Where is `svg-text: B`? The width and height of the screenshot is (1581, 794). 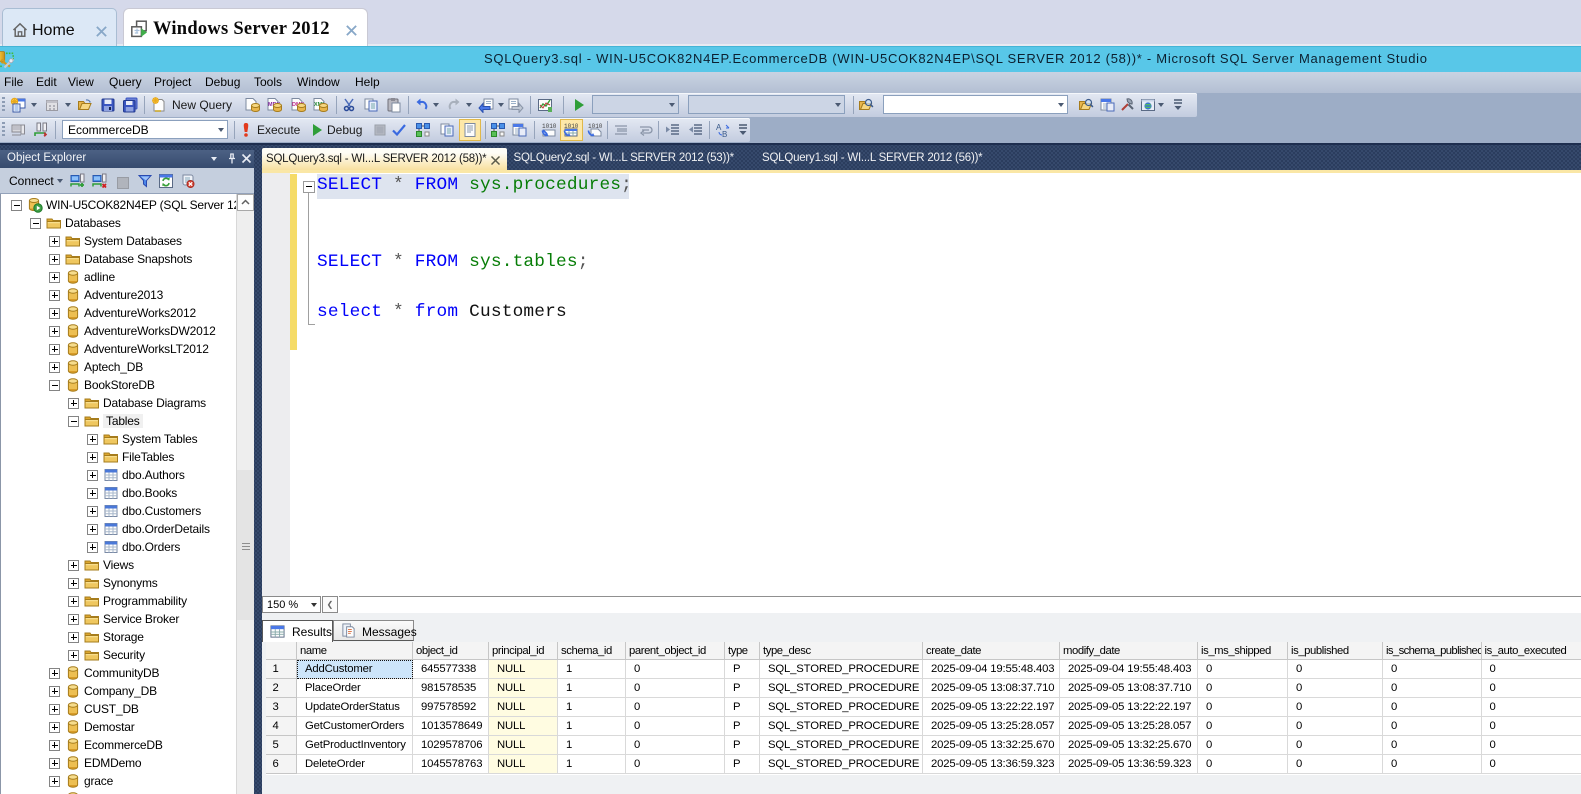
svg-text: B is located at coordinates (724, 134).